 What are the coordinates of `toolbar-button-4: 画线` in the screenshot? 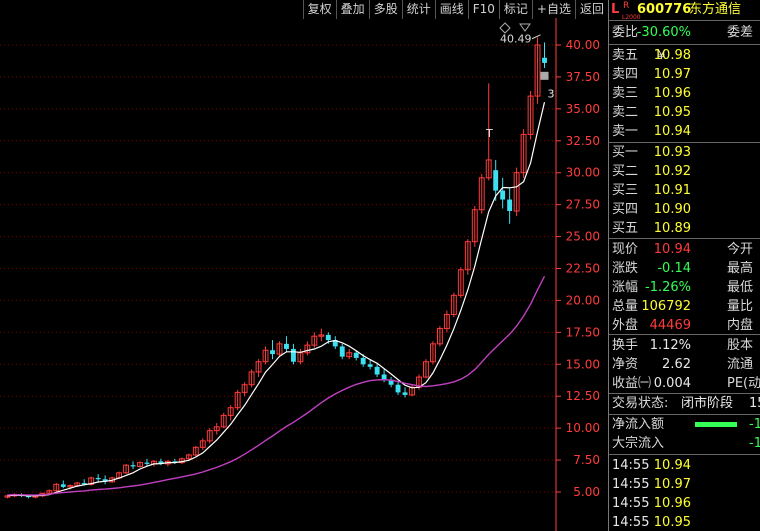 It's located at (451, 9).